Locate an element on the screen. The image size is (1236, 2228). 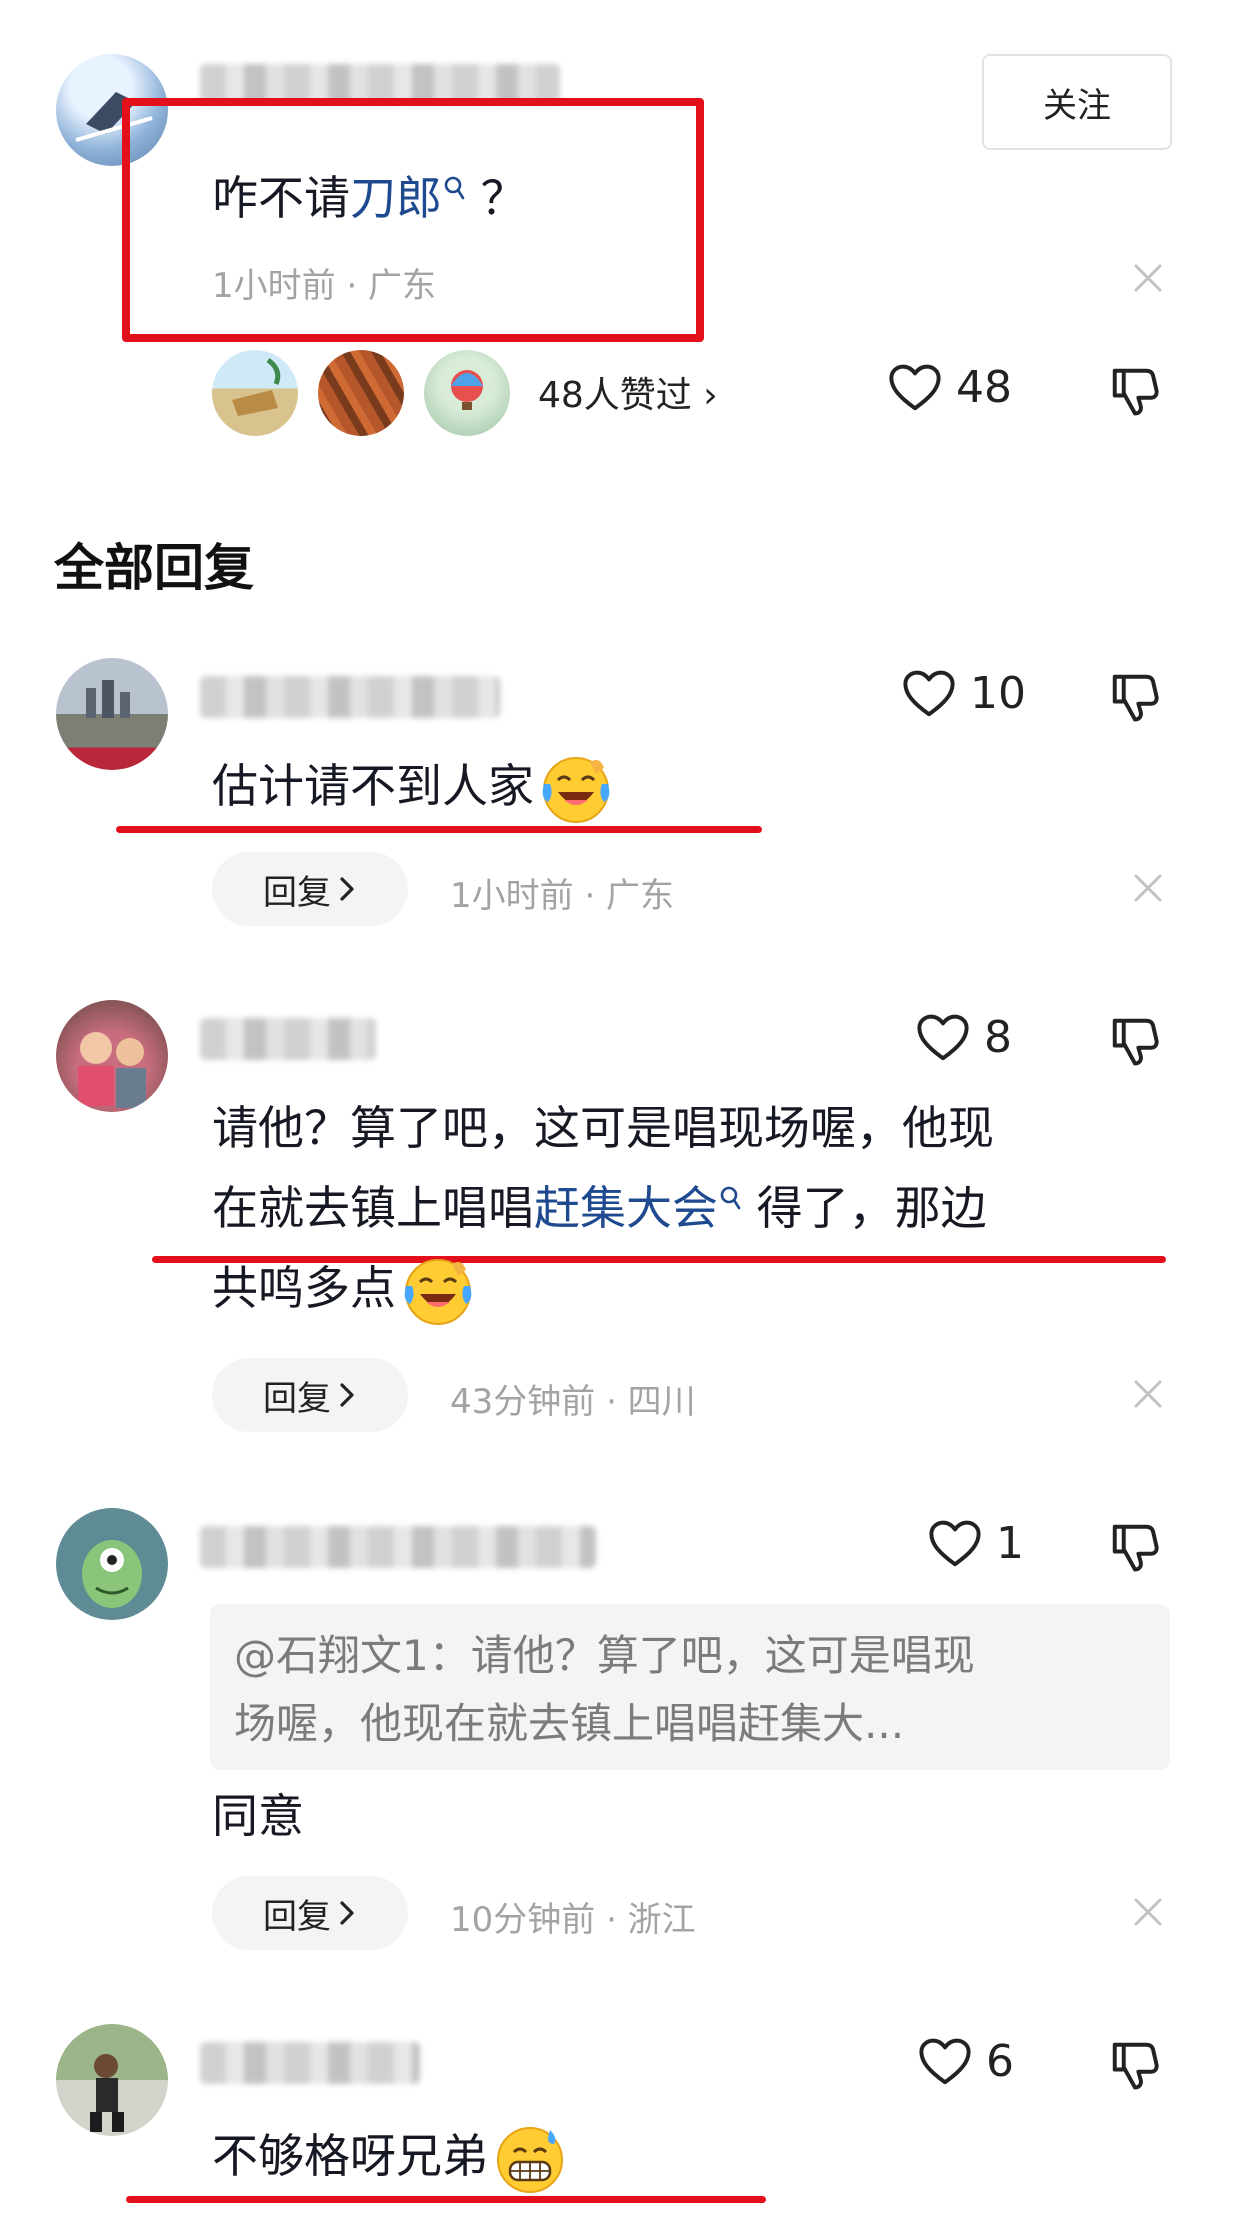
like-button: 1 is located at coordinates (976, 1543).